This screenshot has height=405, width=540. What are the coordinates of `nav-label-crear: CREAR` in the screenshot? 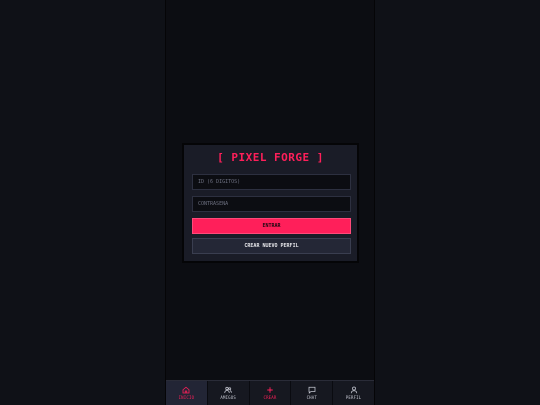 It's located at (270, 397).